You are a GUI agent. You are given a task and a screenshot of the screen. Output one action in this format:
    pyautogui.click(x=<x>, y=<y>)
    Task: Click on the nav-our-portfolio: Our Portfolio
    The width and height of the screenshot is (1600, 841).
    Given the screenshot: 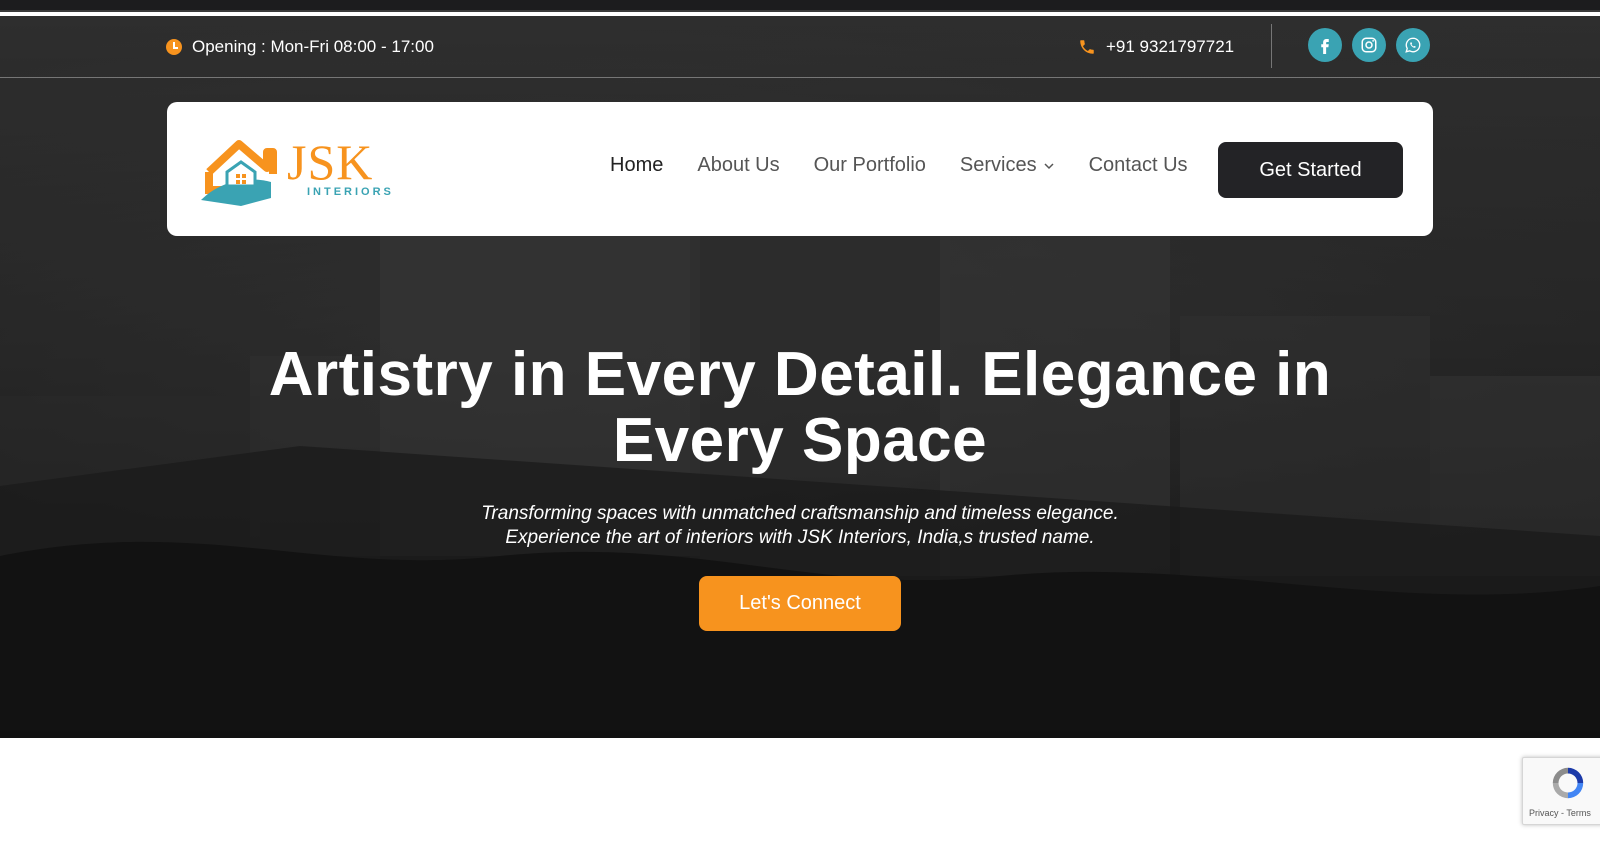 What is the action you would take?
    pyautogui.click(x=870, y=165)
    